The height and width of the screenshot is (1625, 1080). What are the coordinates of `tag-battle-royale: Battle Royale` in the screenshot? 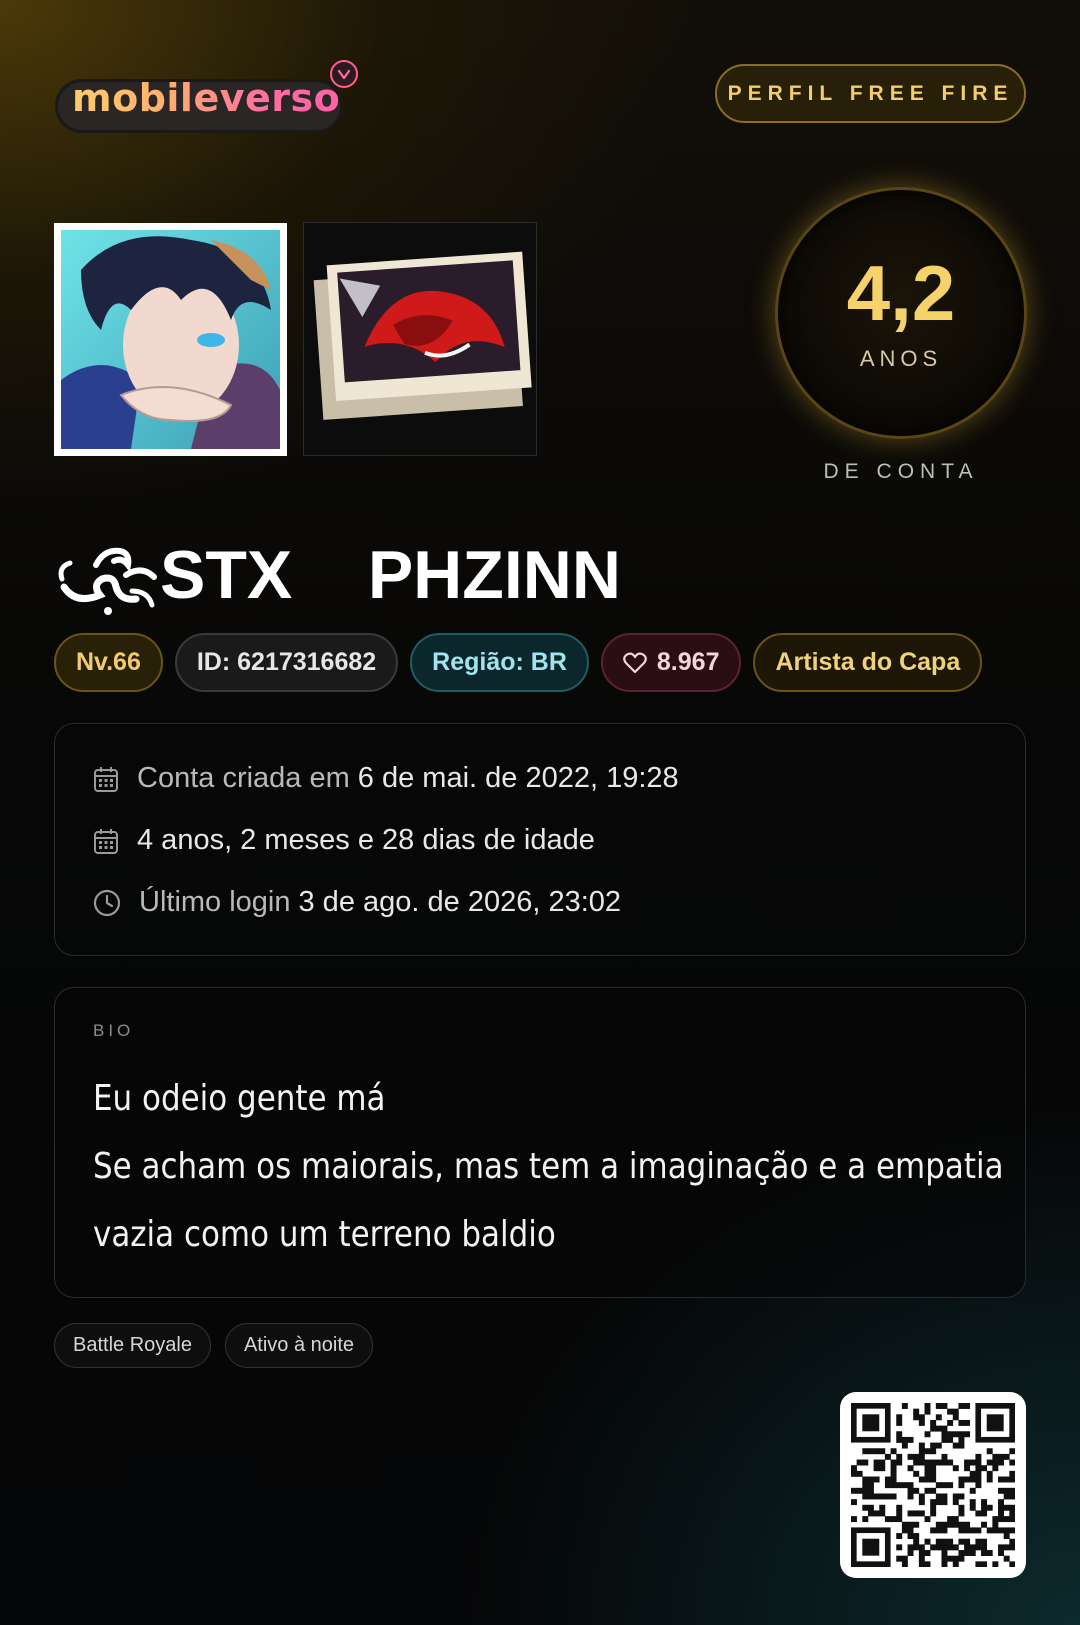 It's located at (132, 1345).